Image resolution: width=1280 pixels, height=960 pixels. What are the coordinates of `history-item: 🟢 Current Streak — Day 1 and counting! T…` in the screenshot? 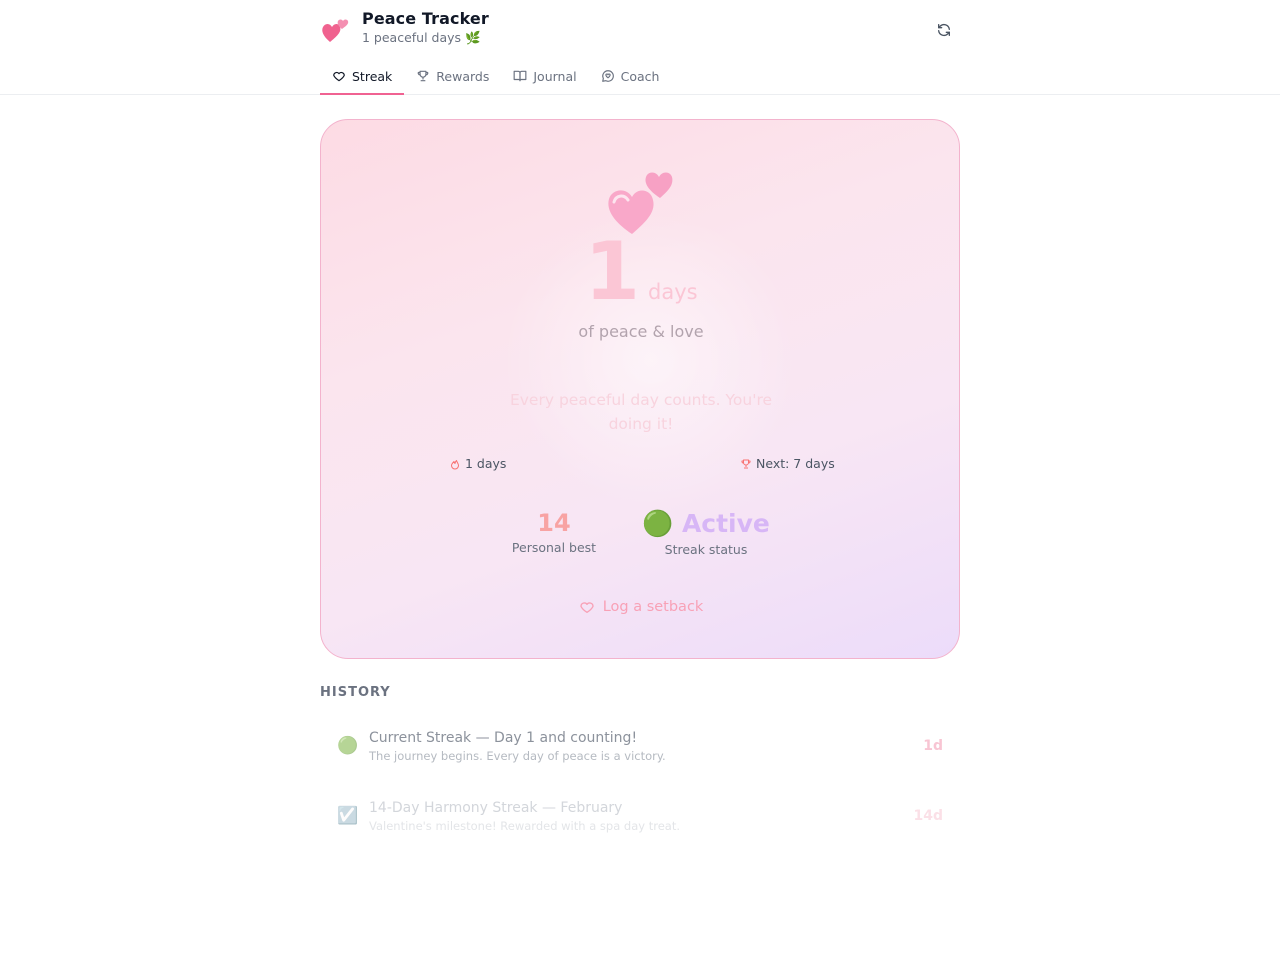 It's located at (640, 745).